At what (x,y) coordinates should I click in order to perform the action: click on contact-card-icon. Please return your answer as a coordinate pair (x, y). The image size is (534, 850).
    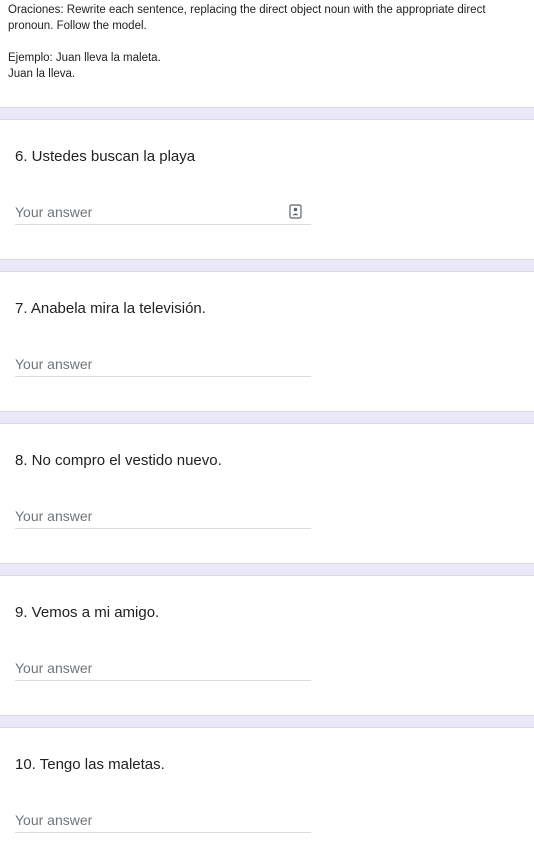
    Looking at the image, I should click on (295, 211).